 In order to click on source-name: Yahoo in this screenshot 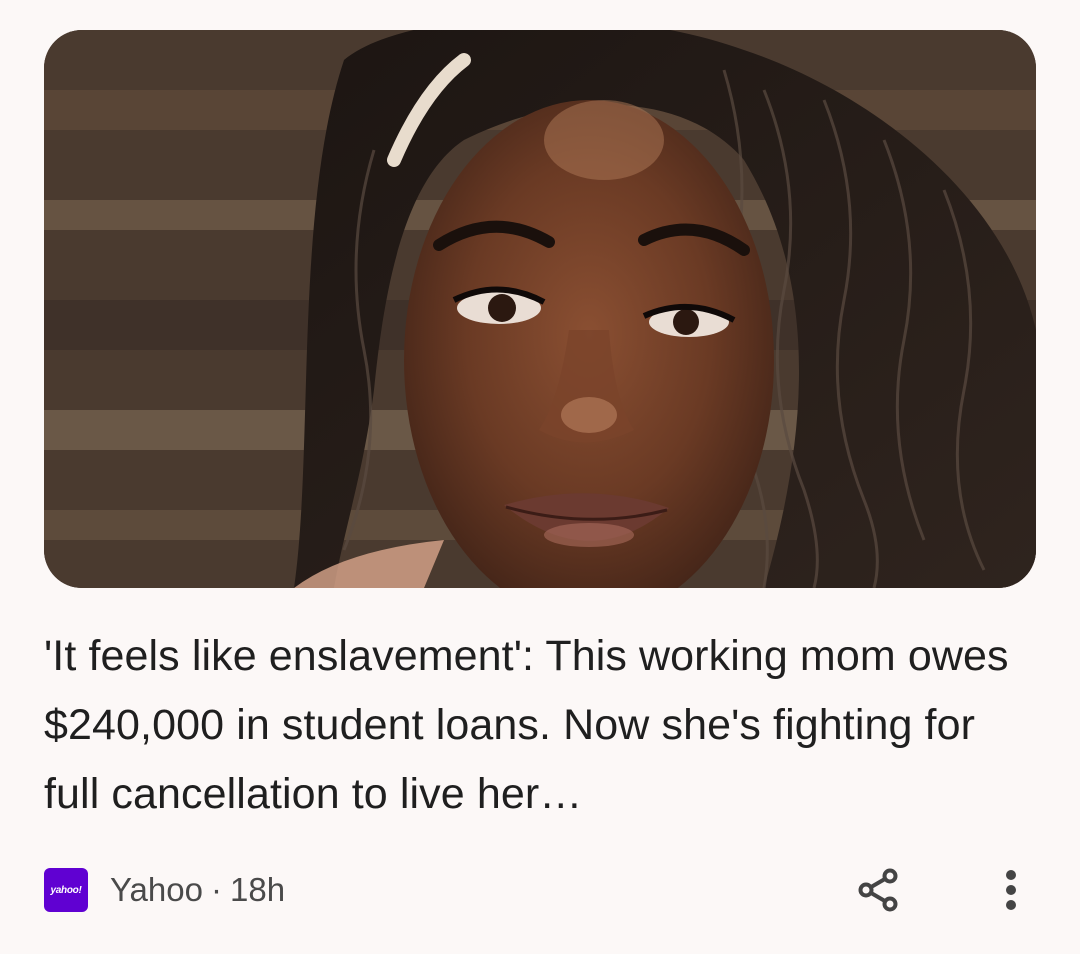, I will do `click(156, 889)`.